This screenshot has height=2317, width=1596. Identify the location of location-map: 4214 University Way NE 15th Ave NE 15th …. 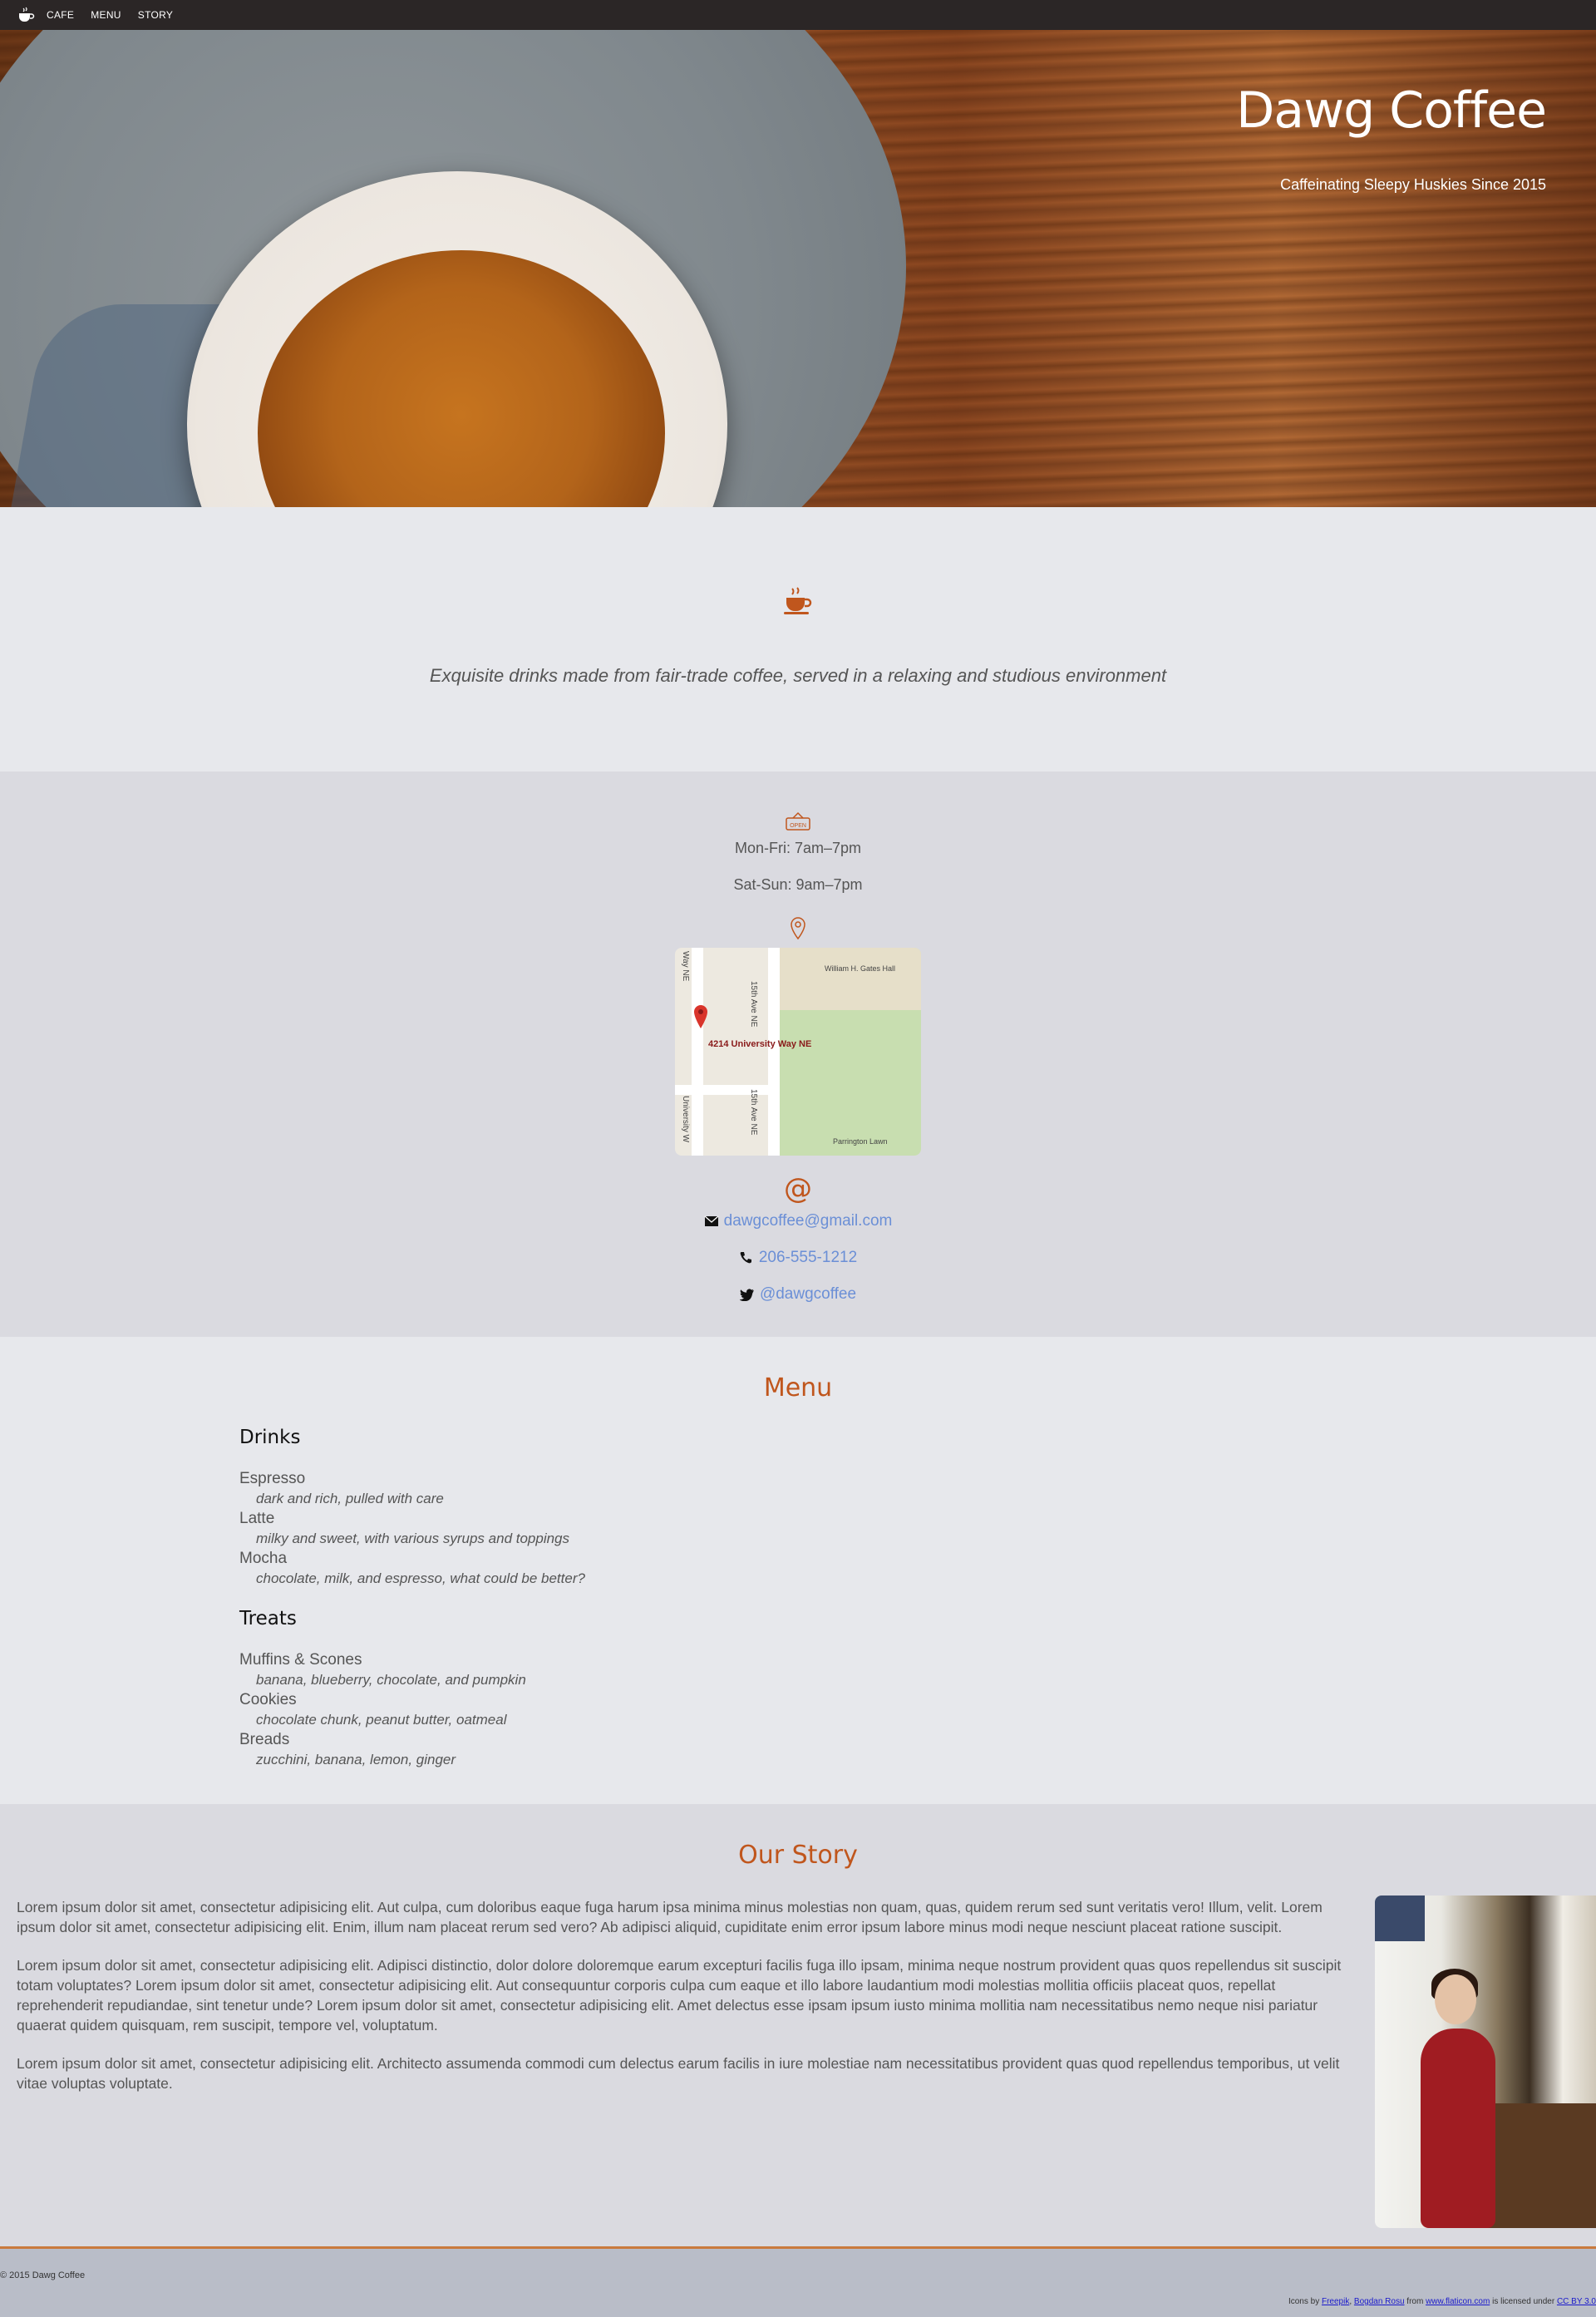
(798, 1052).